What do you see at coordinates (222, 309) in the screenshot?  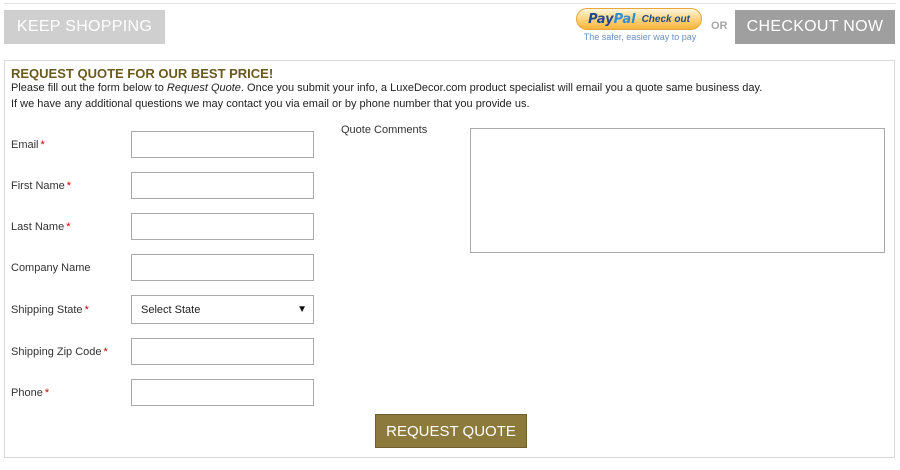 I see `shipping-state-select: Select State ▼` at bounding box center [222, 309].